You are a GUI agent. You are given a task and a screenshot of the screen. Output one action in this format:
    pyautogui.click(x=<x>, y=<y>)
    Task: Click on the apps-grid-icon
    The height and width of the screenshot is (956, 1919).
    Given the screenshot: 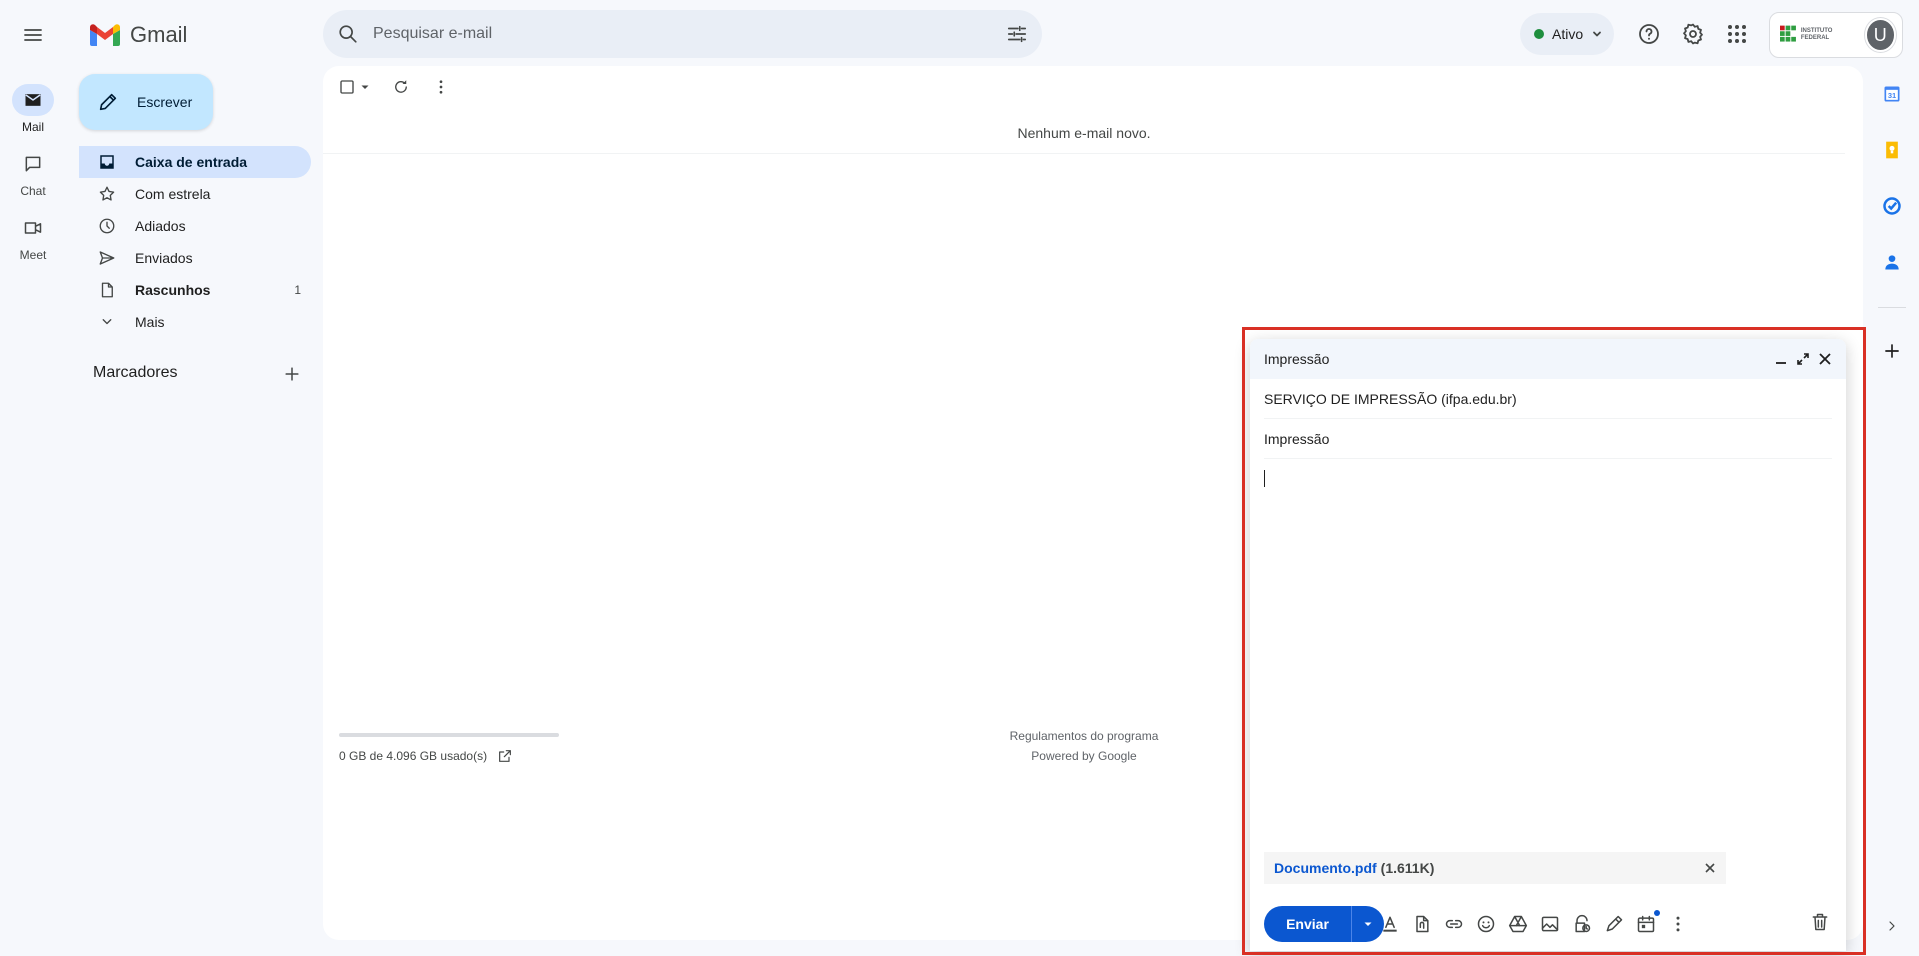 What is the action you would take?
    pyautogui.click(x=1737, y=34)
    